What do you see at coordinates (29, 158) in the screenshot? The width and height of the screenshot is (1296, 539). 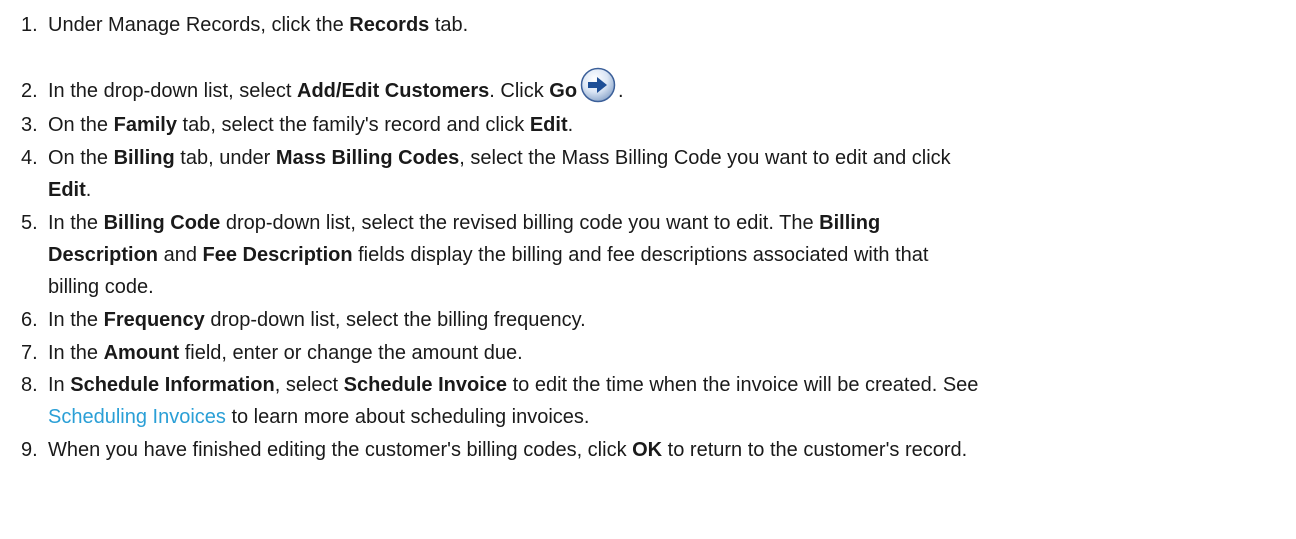 I see `step-number: 4.` at bounding box center [29, 158].